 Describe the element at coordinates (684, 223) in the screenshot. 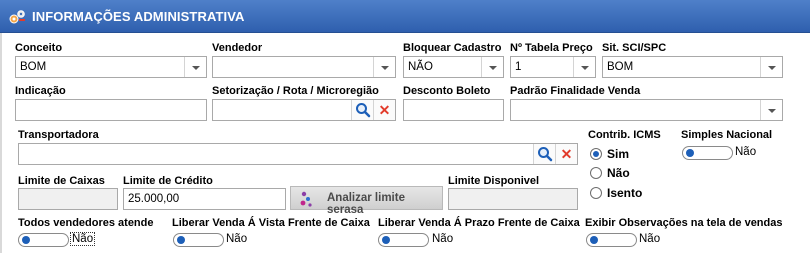

I see `exibir-observacoes-label: Exibir Observações na tela de vendas` at that location.